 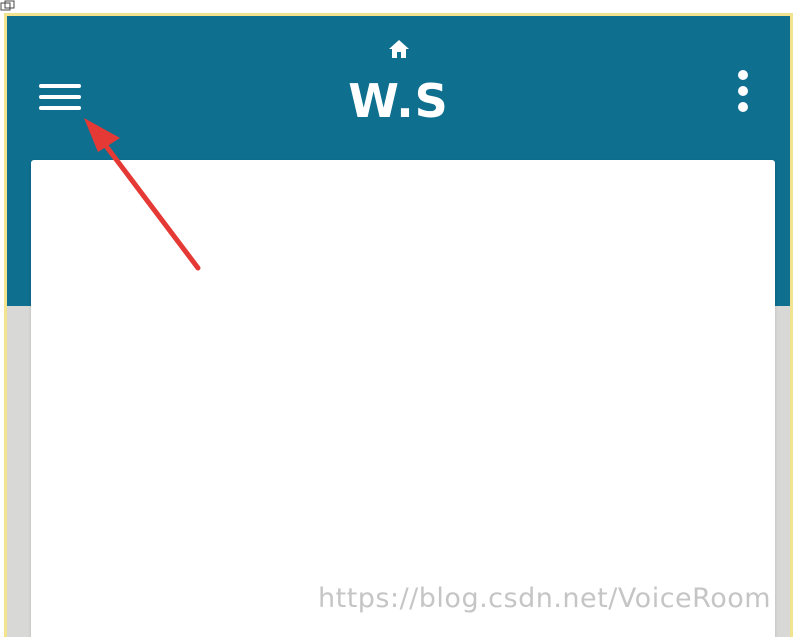 What do you see at coordinates (398, 101) in the screenshot?
I see `app-title: W.S` at bounding box center [398, 101].